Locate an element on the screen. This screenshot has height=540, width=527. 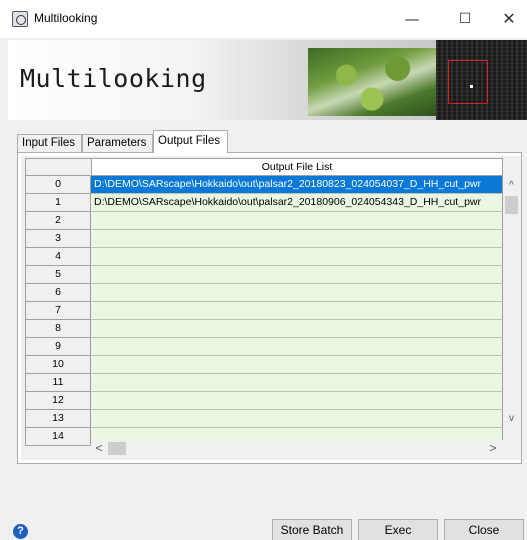
row-number: 3 is located at coordinates (58, 239).